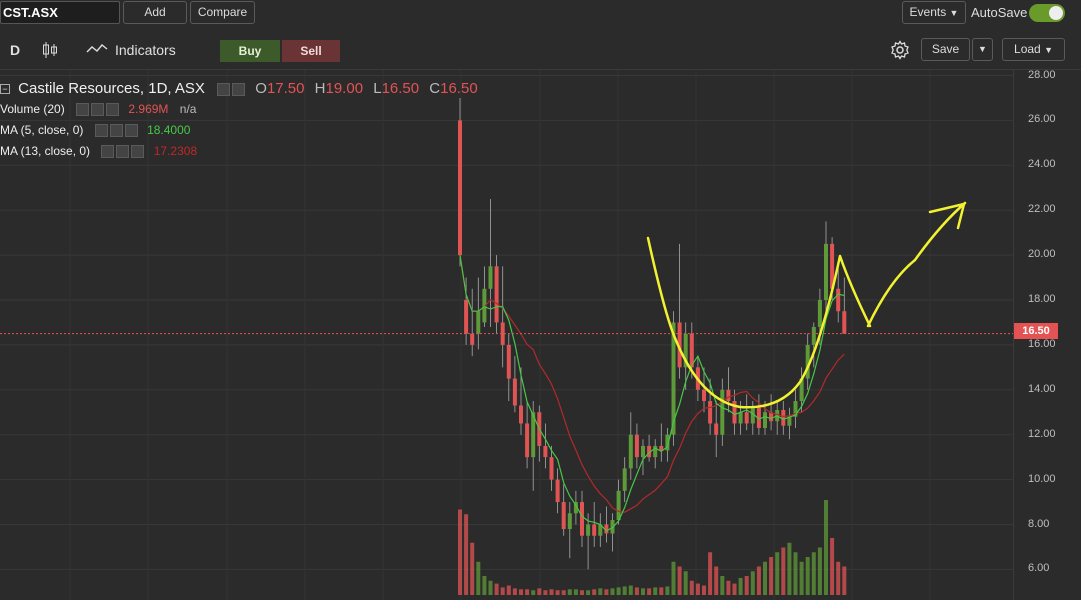 Image resolution: width=1081 pixels, height=600 pixels. Describe the element at coordinates (459, 88) in the screenshot. I see `close-value: 16.50` at that location.